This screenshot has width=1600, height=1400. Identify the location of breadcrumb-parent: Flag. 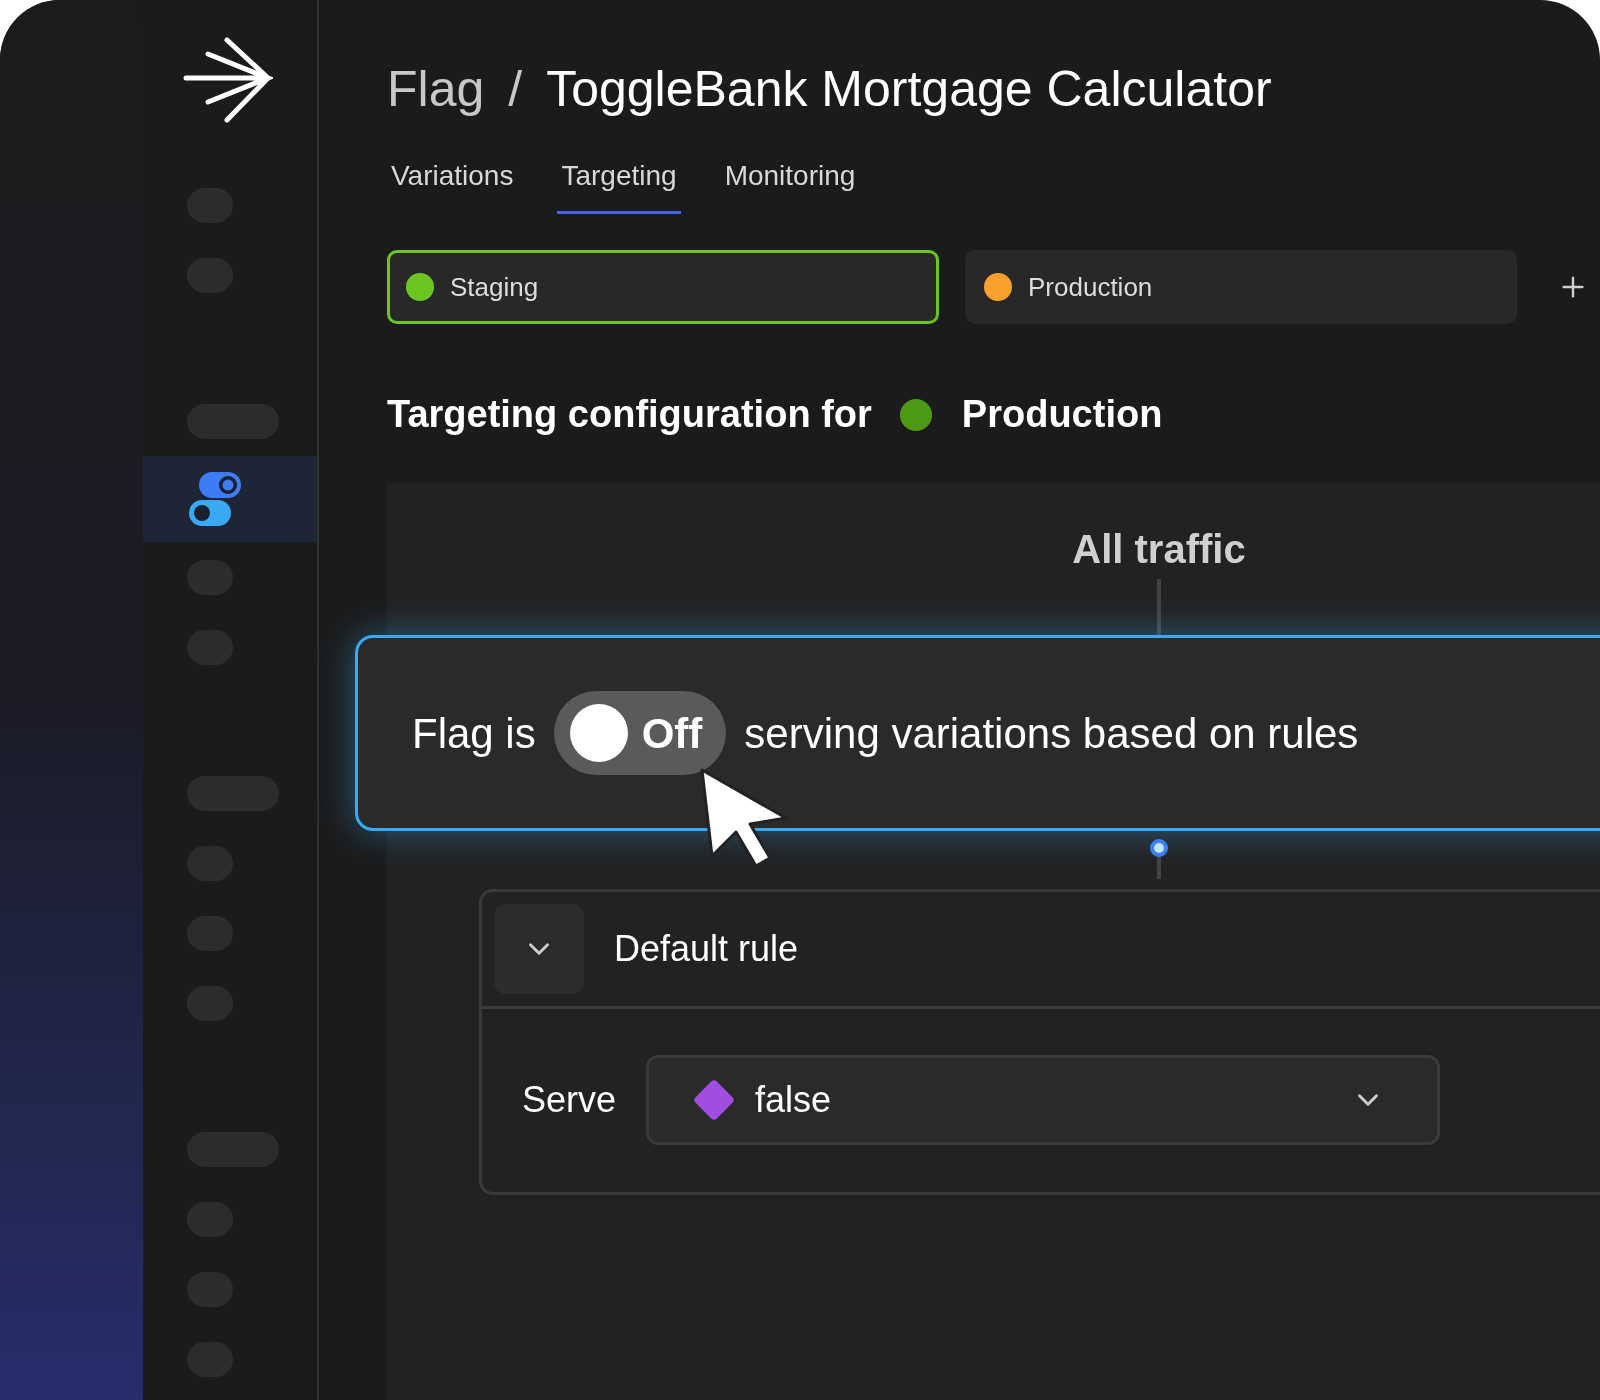
(436, 89).